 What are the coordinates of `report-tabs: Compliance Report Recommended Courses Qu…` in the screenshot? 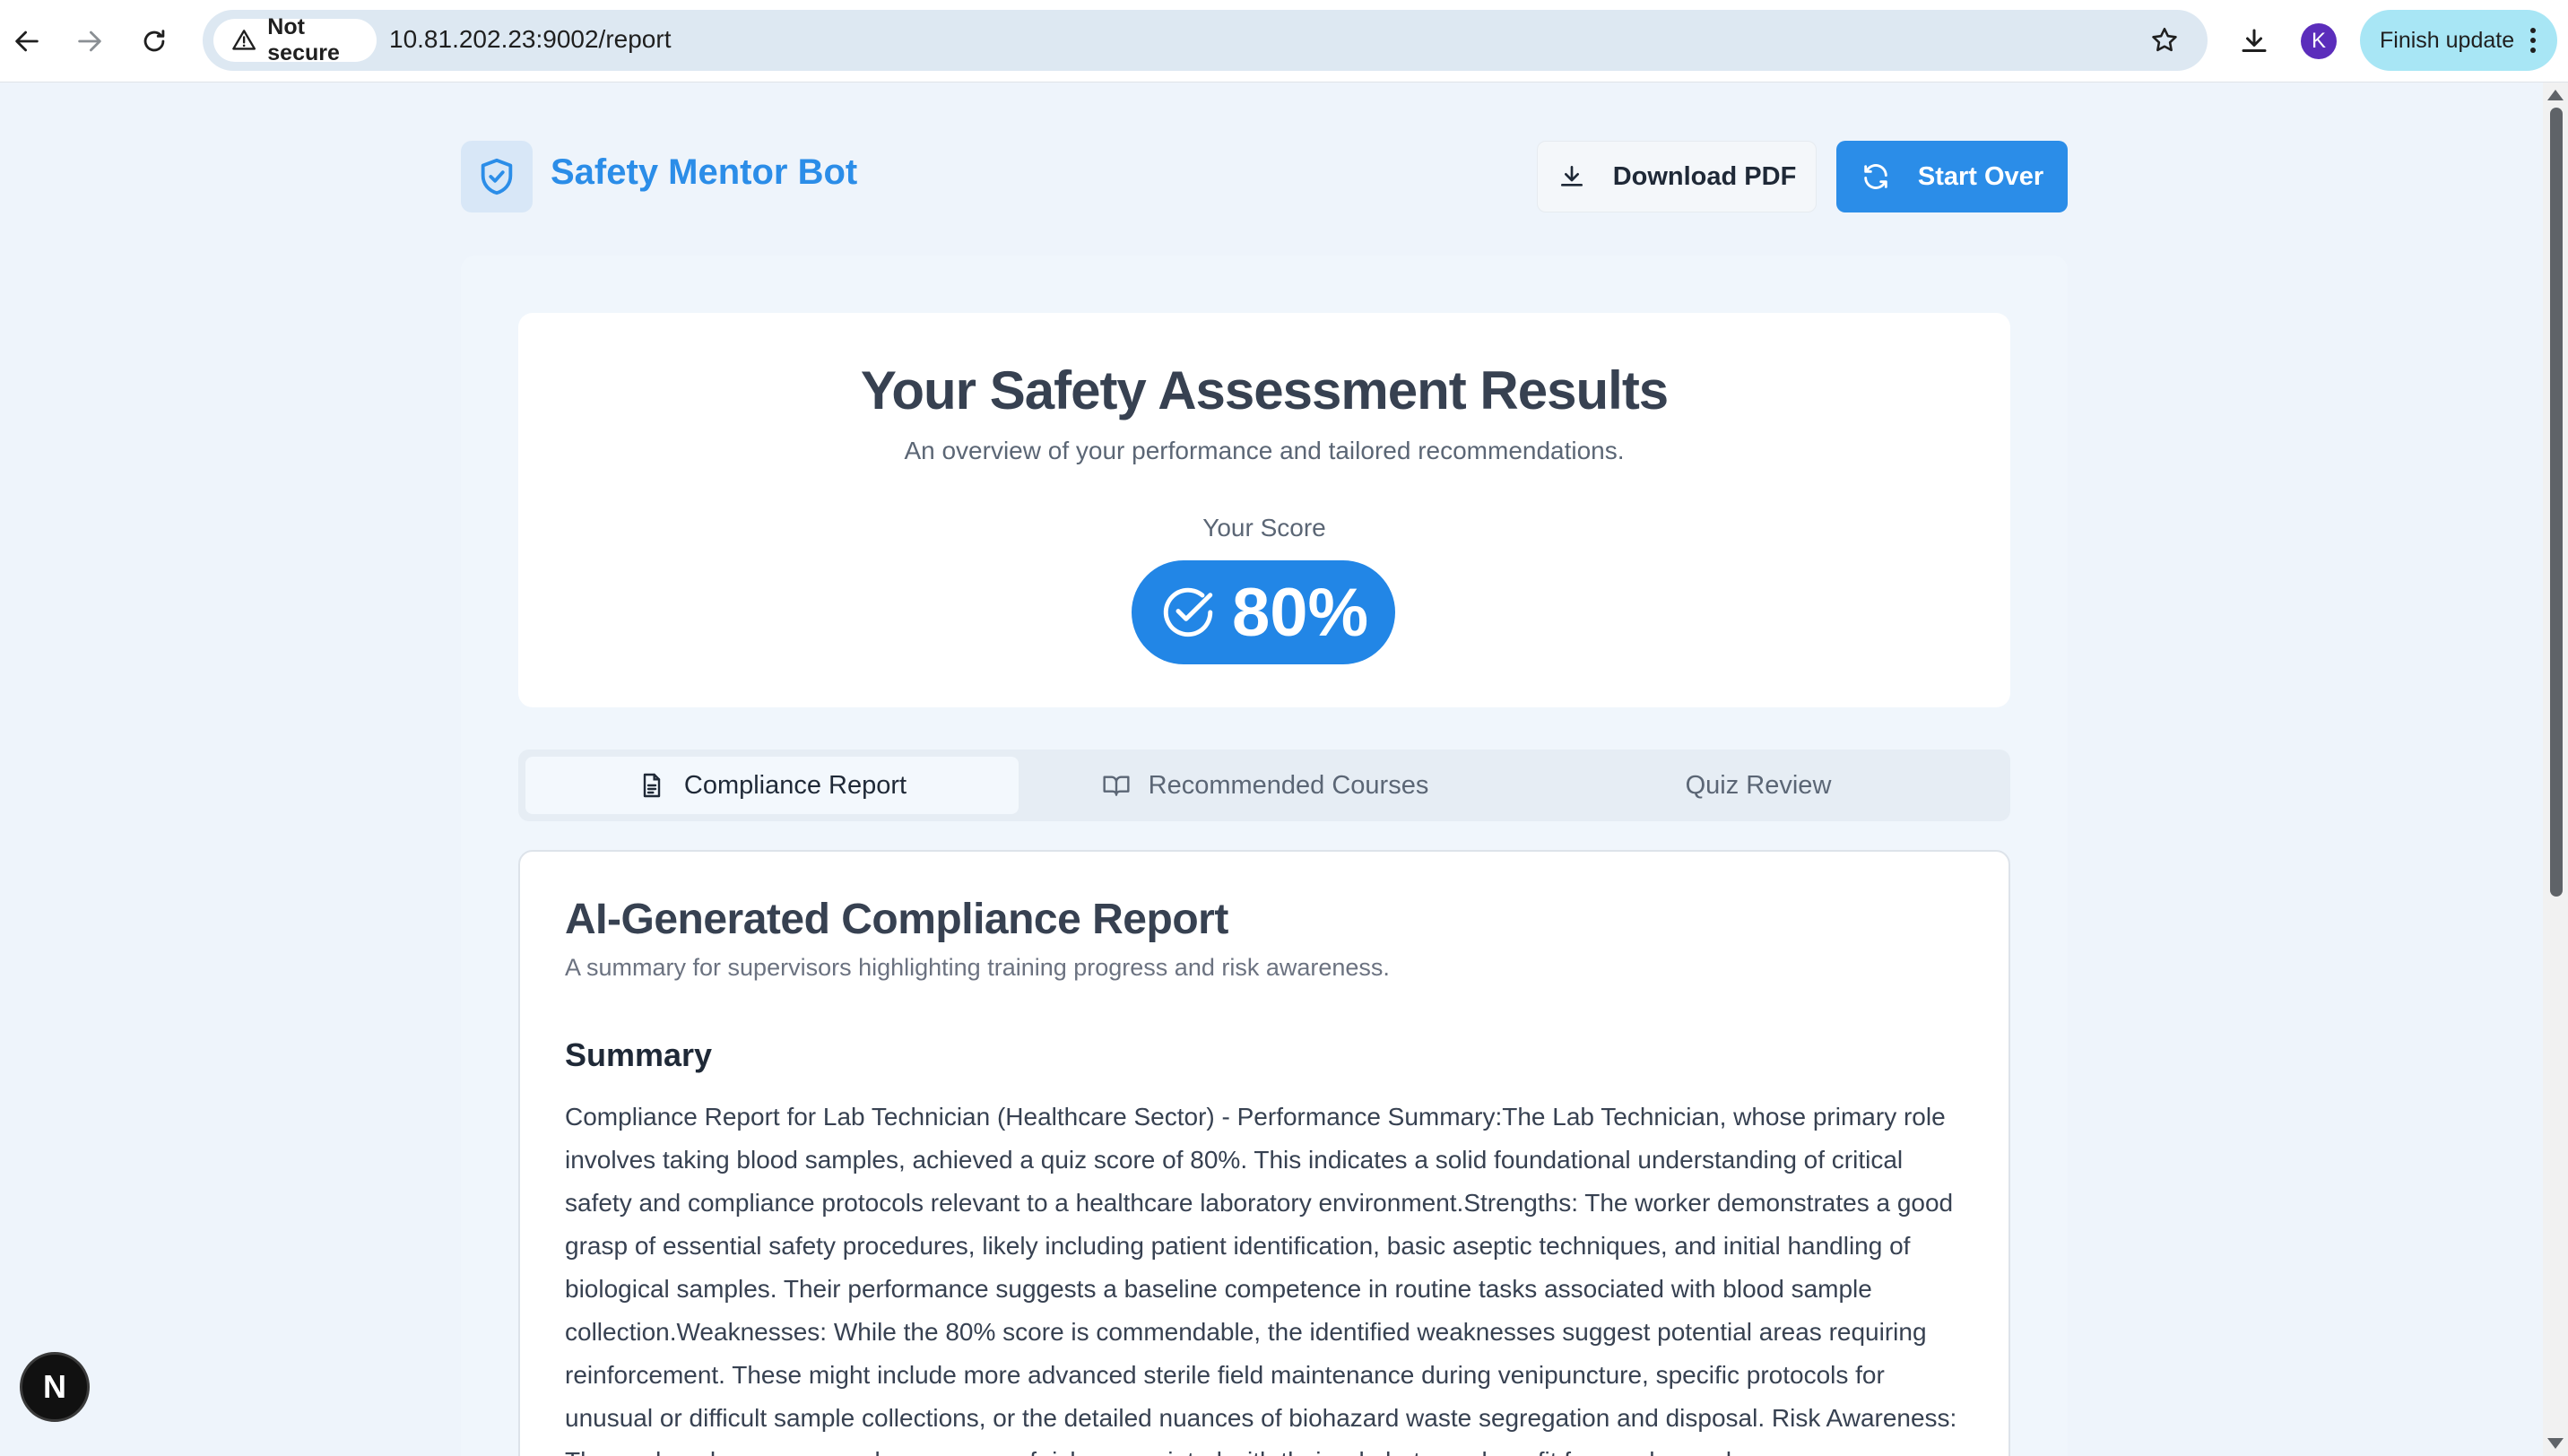 It's located at (1264, 785).